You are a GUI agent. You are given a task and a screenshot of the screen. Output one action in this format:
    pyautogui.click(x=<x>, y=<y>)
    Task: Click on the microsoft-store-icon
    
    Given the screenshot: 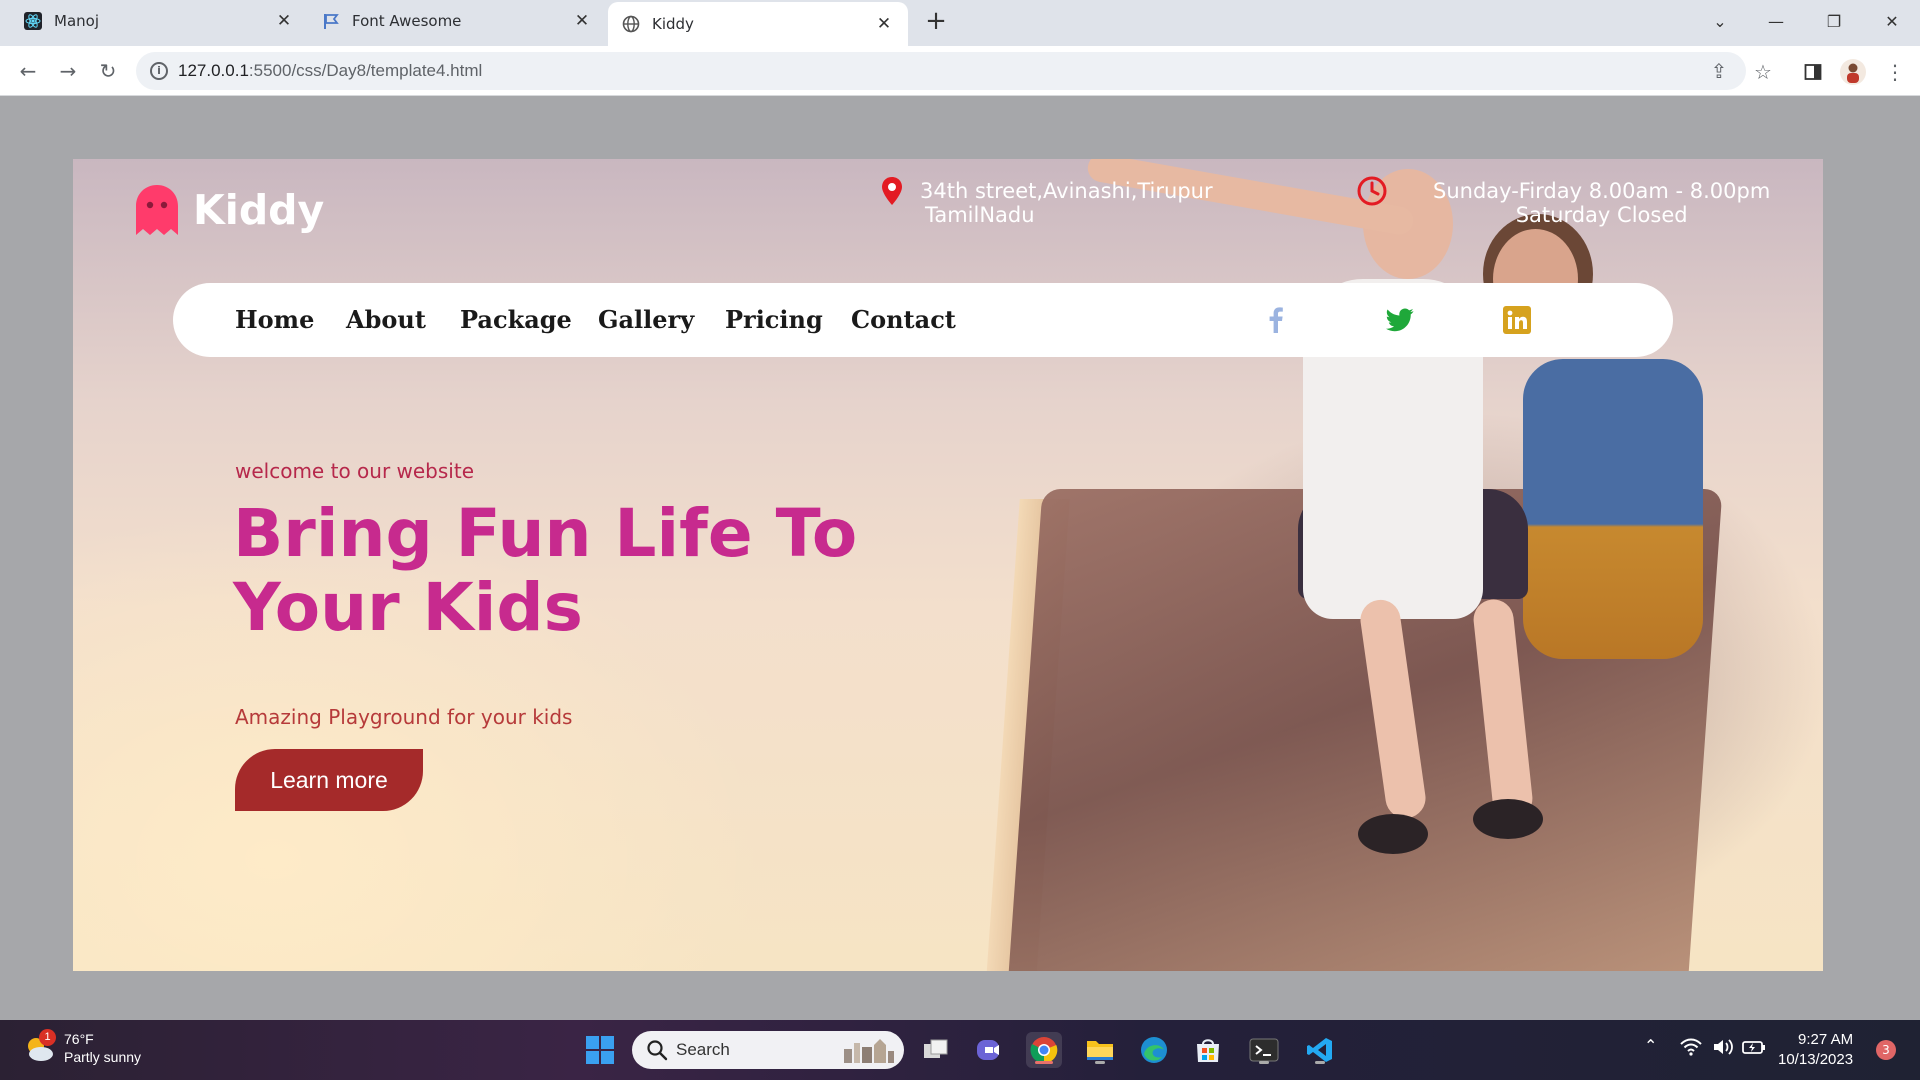 What is the action you would take?
    pyautogui.click(x=1208, y=1050)
    